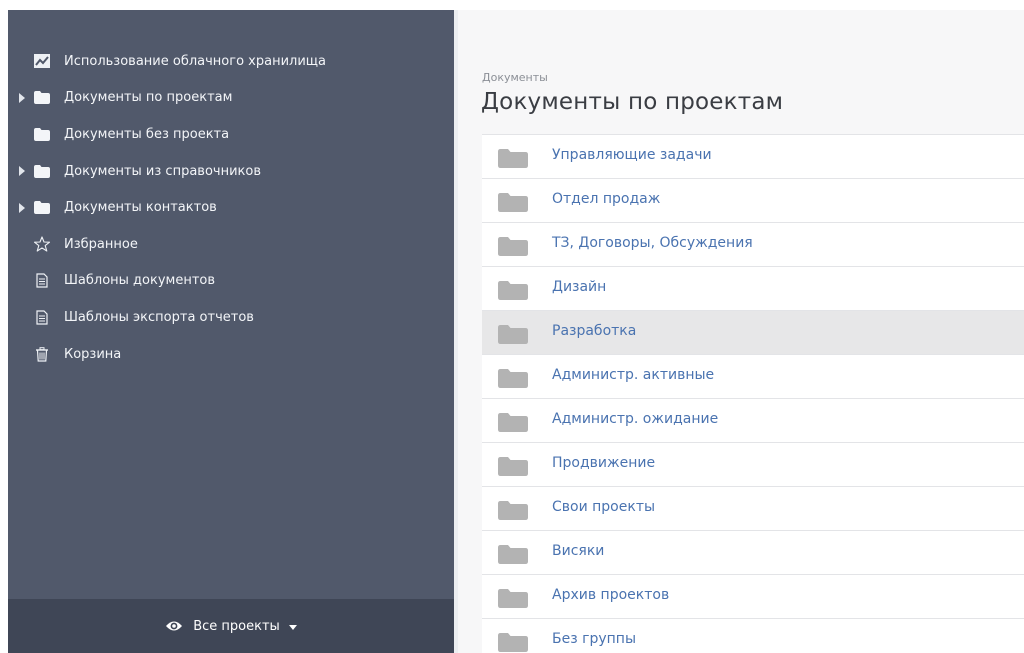 This screenshot has width=1024, height=653. I want to click on sidebar-item-contact-documents: Документы контактов, so click(231, 207).